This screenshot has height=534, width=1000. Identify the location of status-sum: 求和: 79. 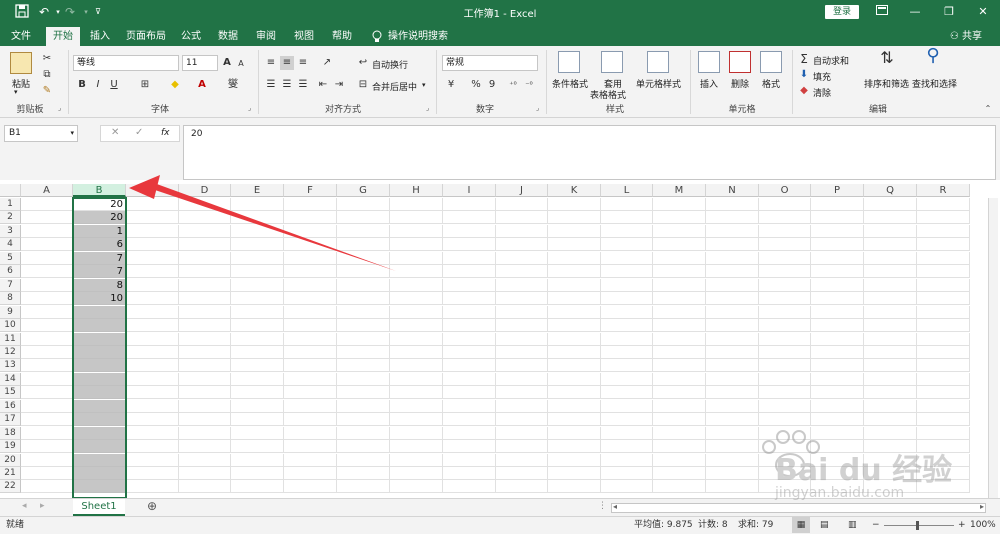
(756, 525).